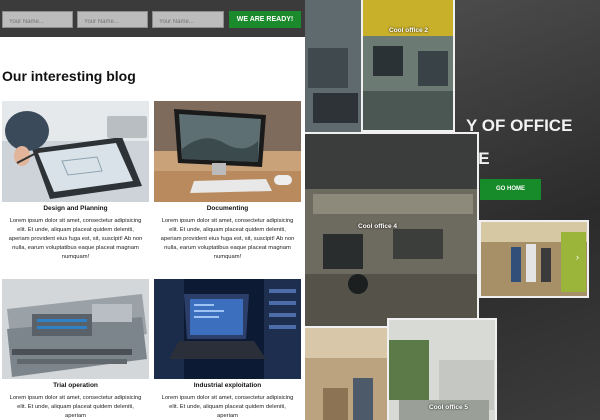 This screenshot has width=600, height=420. What do you see at coordinates (408, 66) in the screenshot?
I see `gallery-photo-cool-office-2: Cool office 2` at bounding box center [408, 66].